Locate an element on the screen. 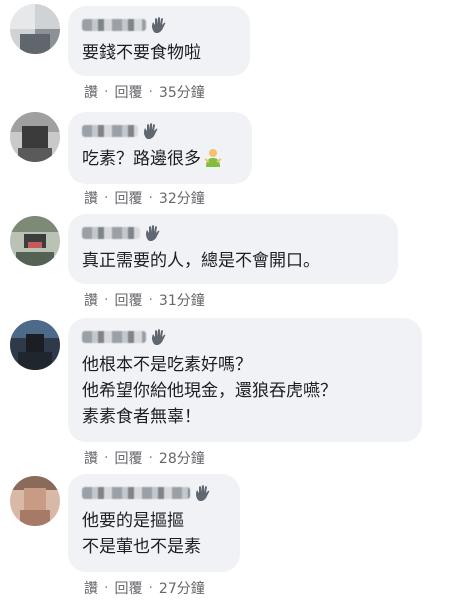  person-gesturing-icon is located at coordinates (213, 162).